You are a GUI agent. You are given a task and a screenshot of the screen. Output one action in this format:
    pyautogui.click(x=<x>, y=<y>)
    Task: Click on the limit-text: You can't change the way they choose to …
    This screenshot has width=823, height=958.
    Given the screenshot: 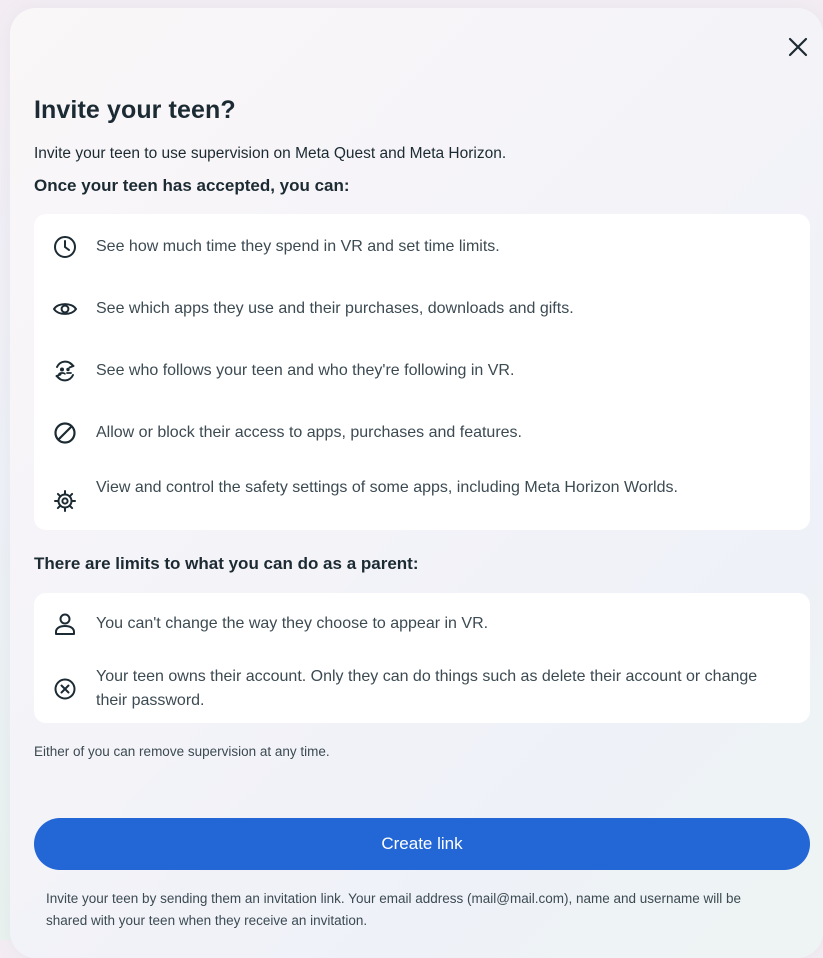 What is the action you would take?
    pyautogui.click(x=292, y=623)
    